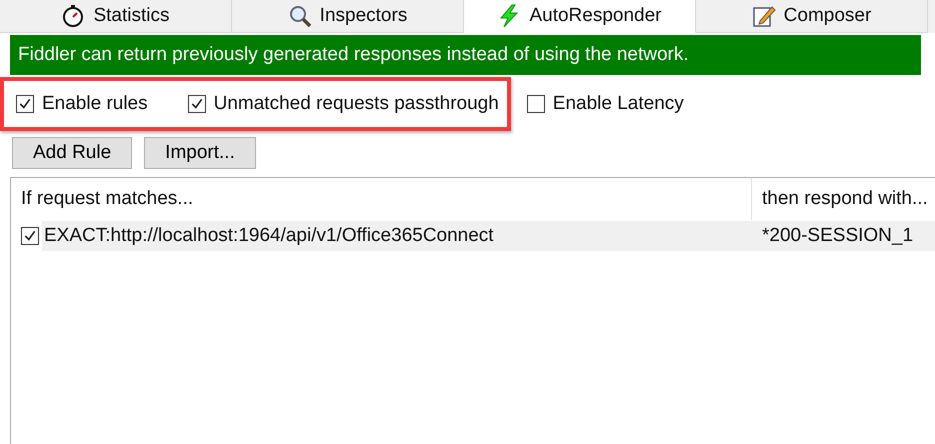 The width and height of the screenshot is (935, 444). Describe the element at coordinates (605, 104) in the screenshot. I see `checkbox-option: Enable Latency` at that location.